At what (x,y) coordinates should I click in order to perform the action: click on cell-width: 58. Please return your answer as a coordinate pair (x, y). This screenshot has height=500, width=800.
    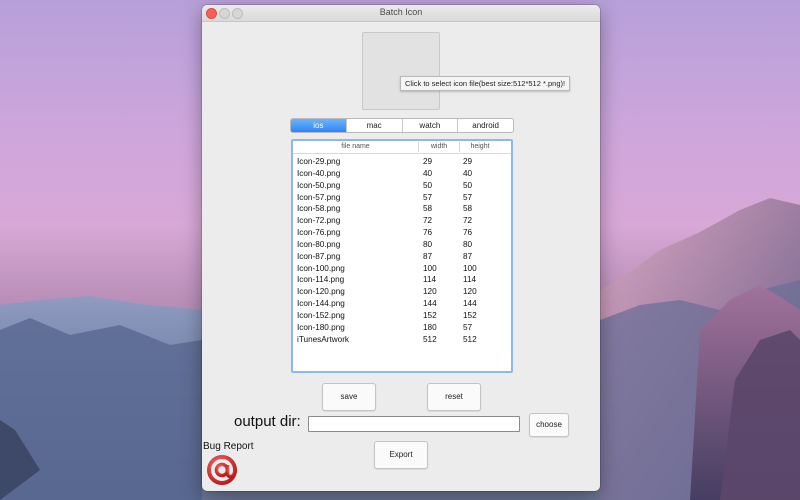
    Looking at the image, I should click on (428, 209).